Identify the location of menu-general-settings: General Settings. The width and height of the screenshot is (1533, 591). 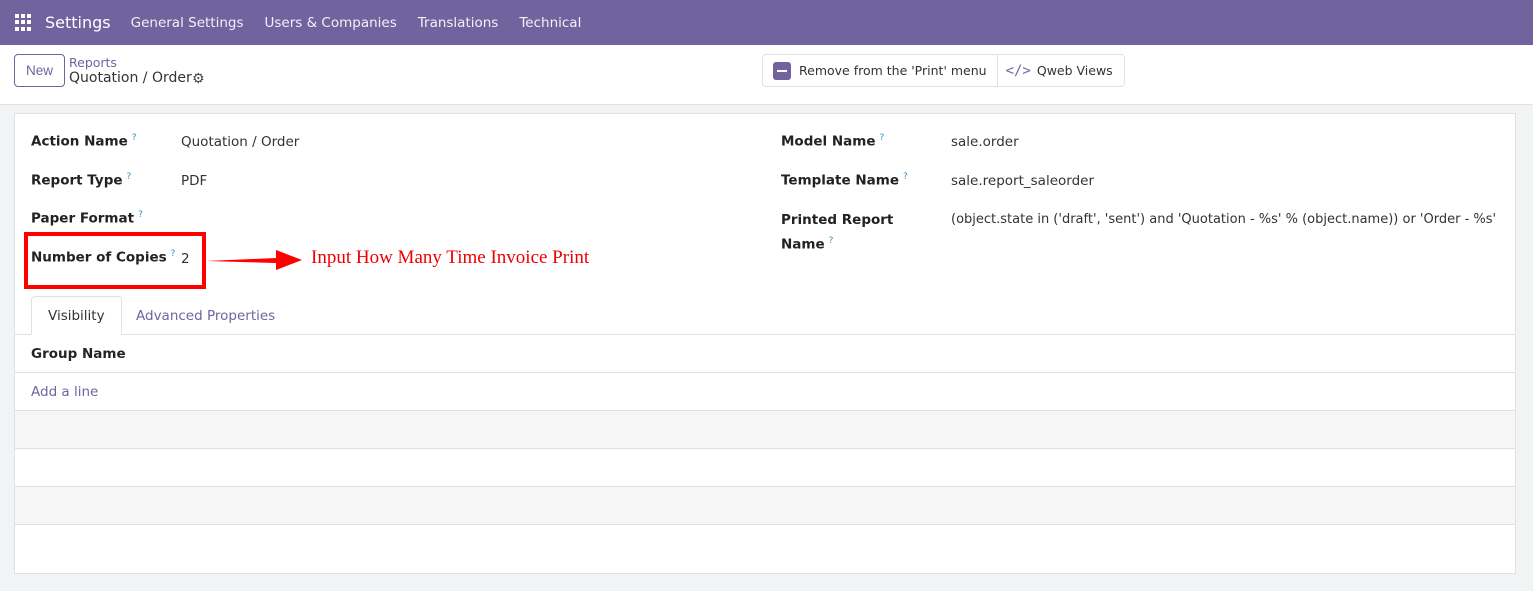
(187, 23).